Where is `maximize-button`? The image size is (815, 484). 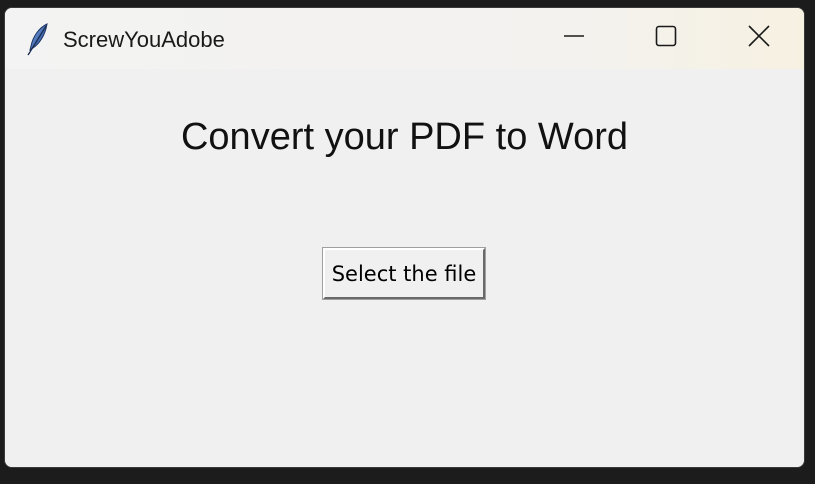 maximize-button is located at coordinates (666, 38).